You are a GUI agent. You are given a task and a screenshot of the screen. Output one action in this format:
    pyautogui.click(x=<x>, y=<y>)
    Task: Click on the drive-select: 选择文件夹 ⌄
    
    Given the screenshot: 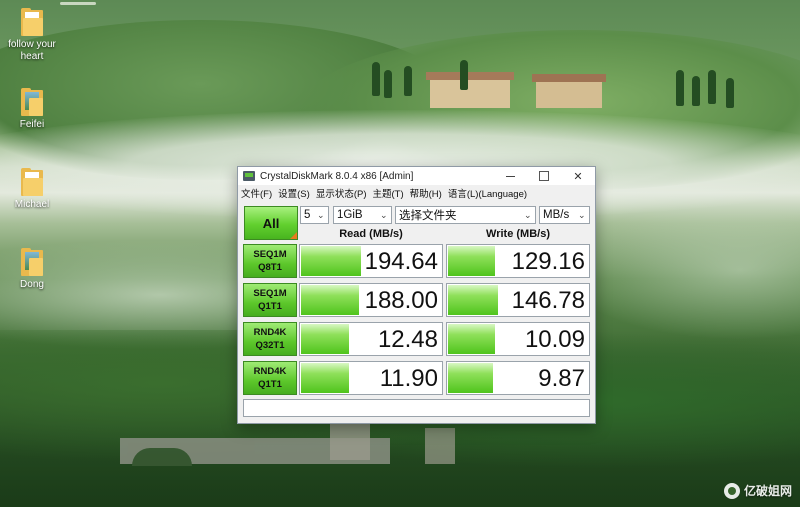 What is the action you would take?
    pyautogui.click(x=465, y=215)
    